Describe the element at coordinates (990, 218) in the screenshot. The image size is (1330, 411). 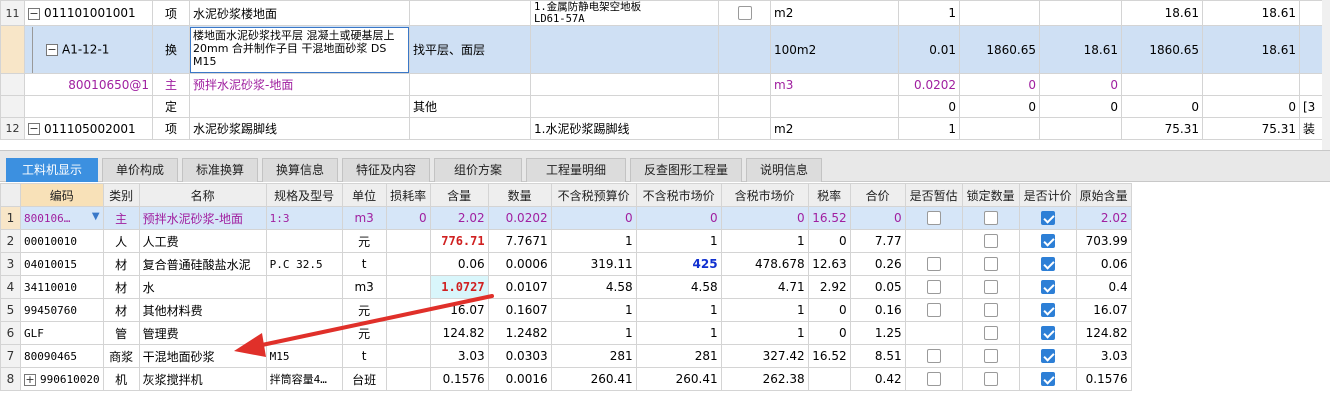
I see `lock-qty-checkbox-cell` at that location.